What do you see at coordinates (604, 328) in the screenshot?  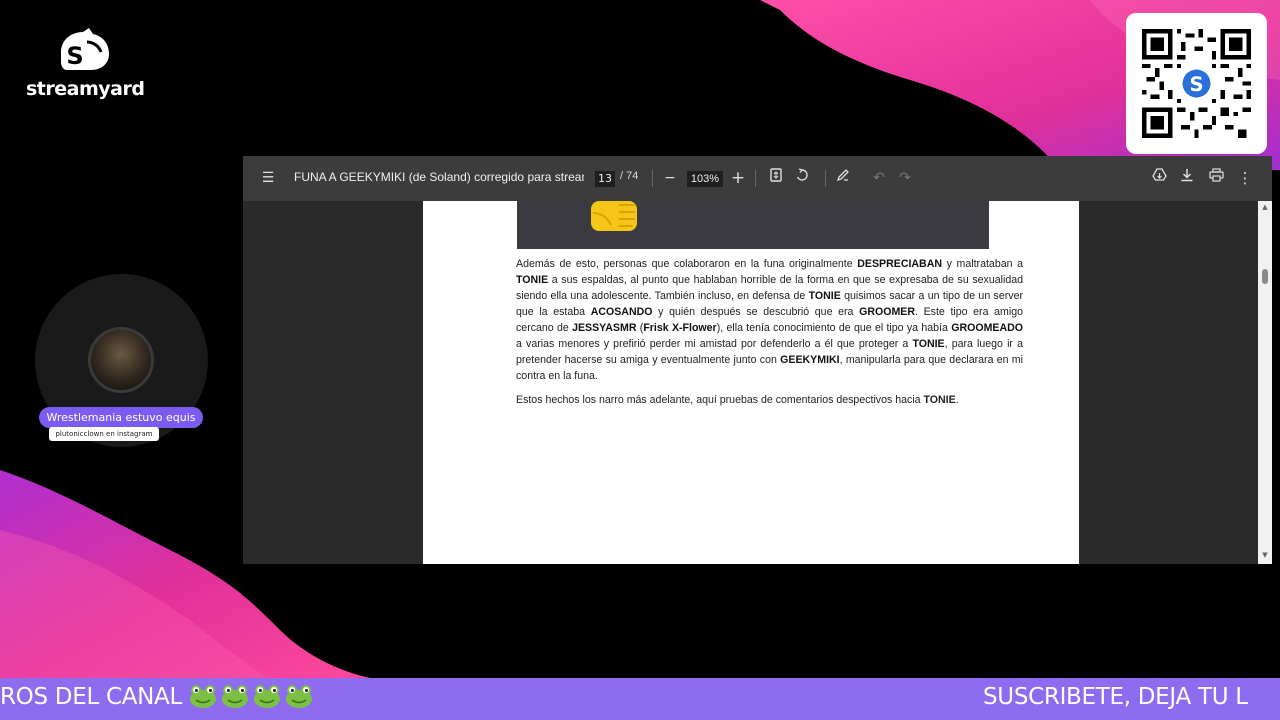 I see `bold-text-run: JESSYASMR` at bounding box center [604, 328].